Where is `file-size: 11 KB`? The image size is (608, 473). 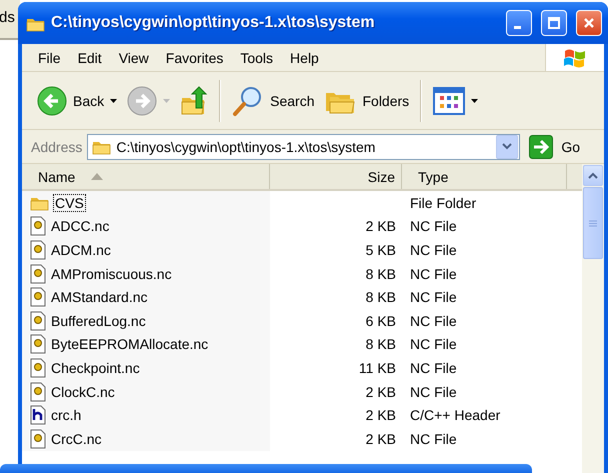
file-size: 11 KB is located at coordinates (377, 368).